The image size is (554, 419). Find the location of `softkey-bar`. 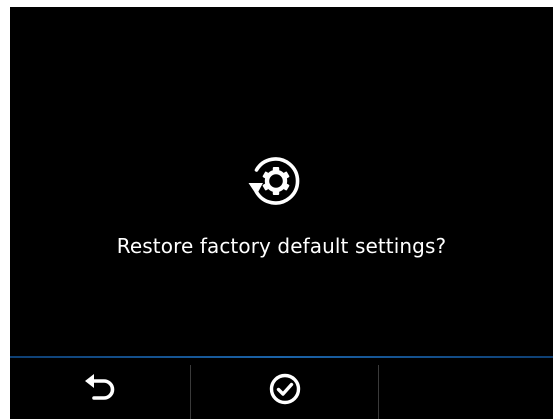

softkey-bar is located at coordinates (281, 387).